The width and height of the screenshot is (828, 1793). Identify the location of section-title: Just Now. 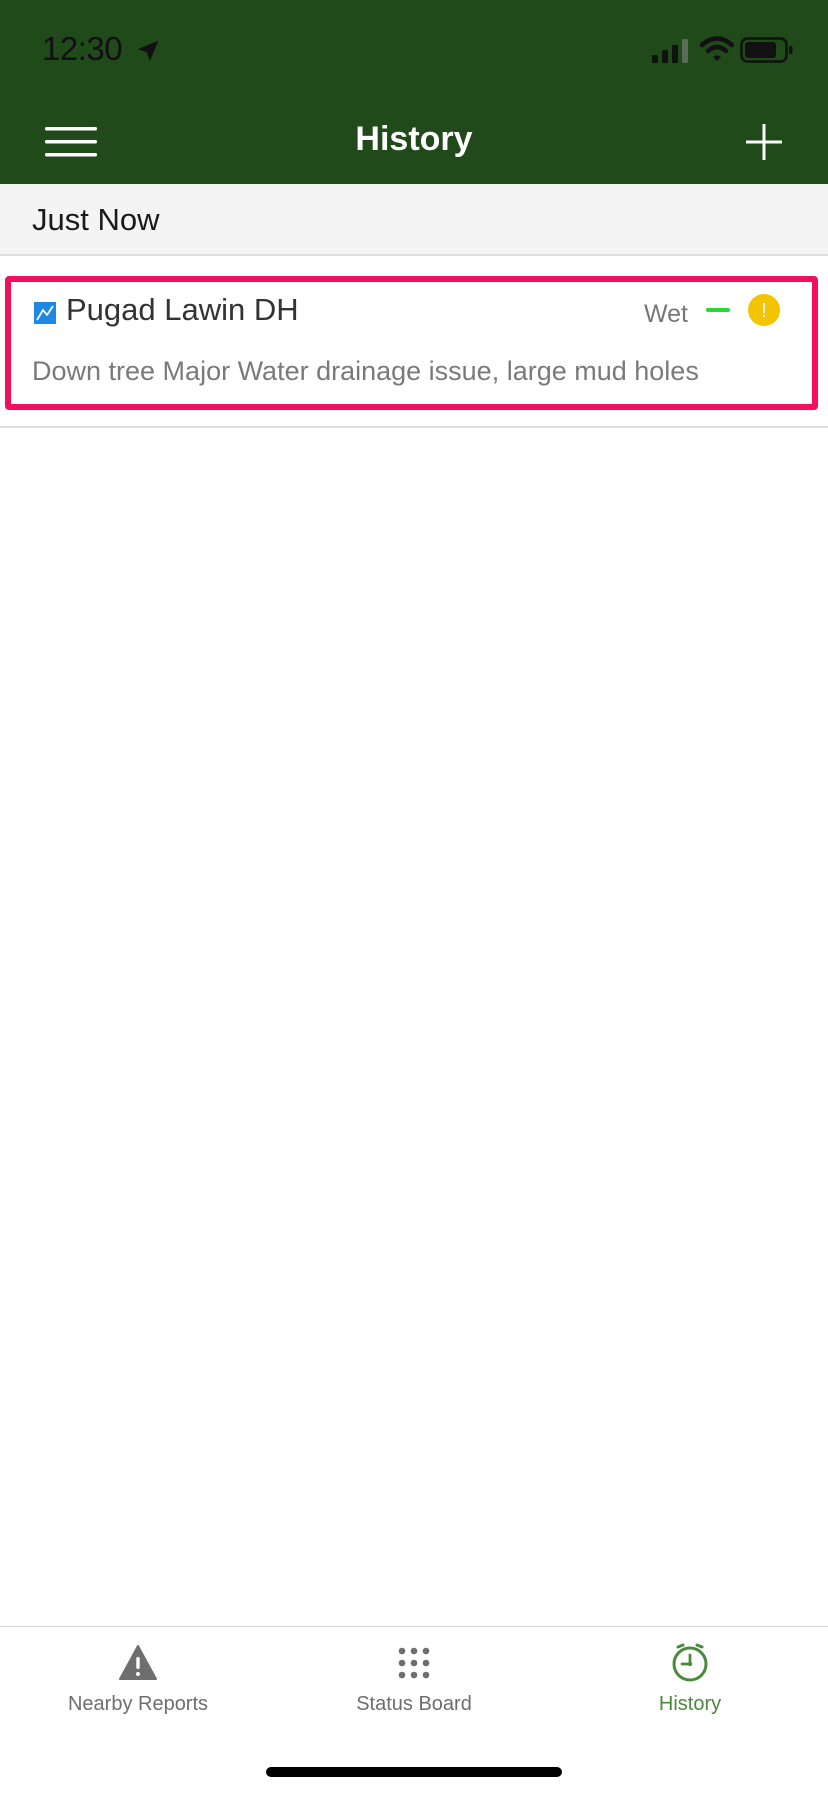
(96, 219).